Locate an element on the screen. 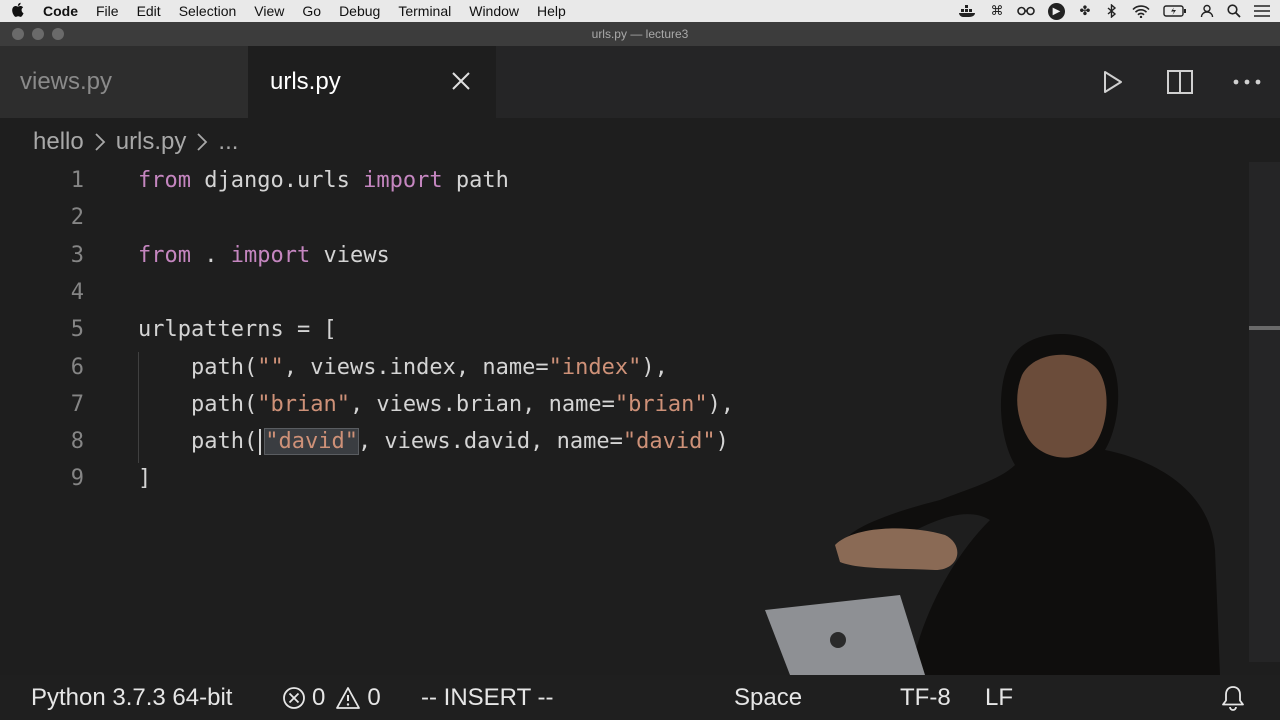  tab-urls-py: urls.py is located at coordinates (372, 82).